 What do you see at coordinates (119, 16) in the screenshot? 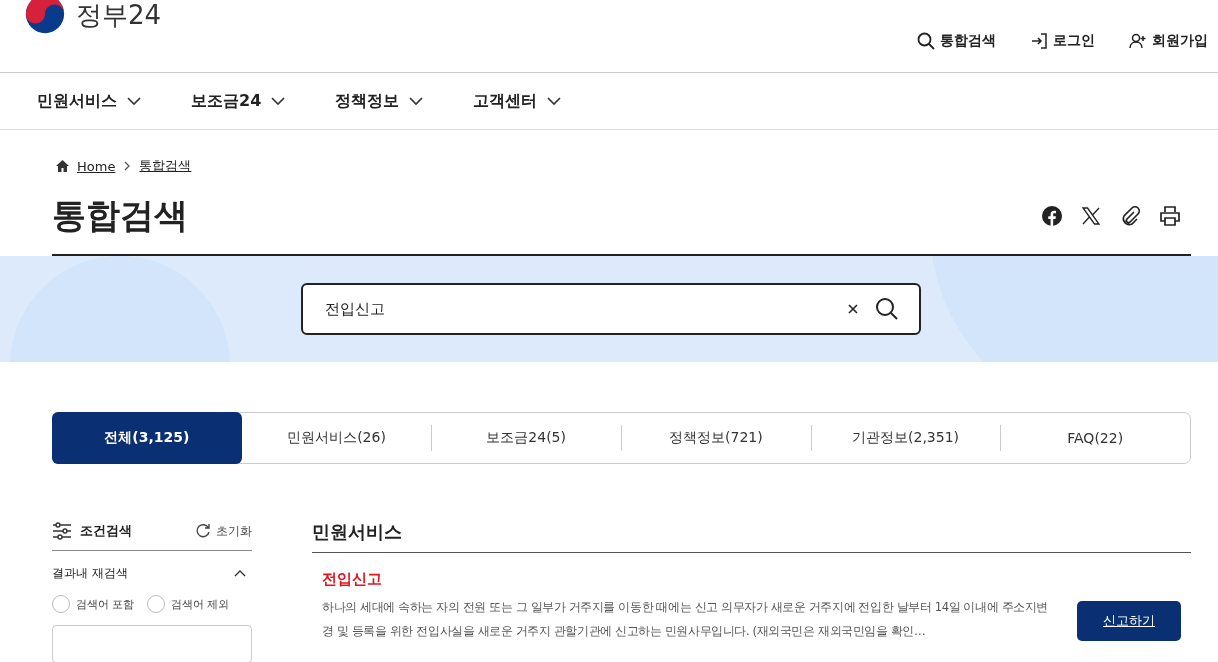
I see `logo-text: 정부24` at bounding box center [119, 16].